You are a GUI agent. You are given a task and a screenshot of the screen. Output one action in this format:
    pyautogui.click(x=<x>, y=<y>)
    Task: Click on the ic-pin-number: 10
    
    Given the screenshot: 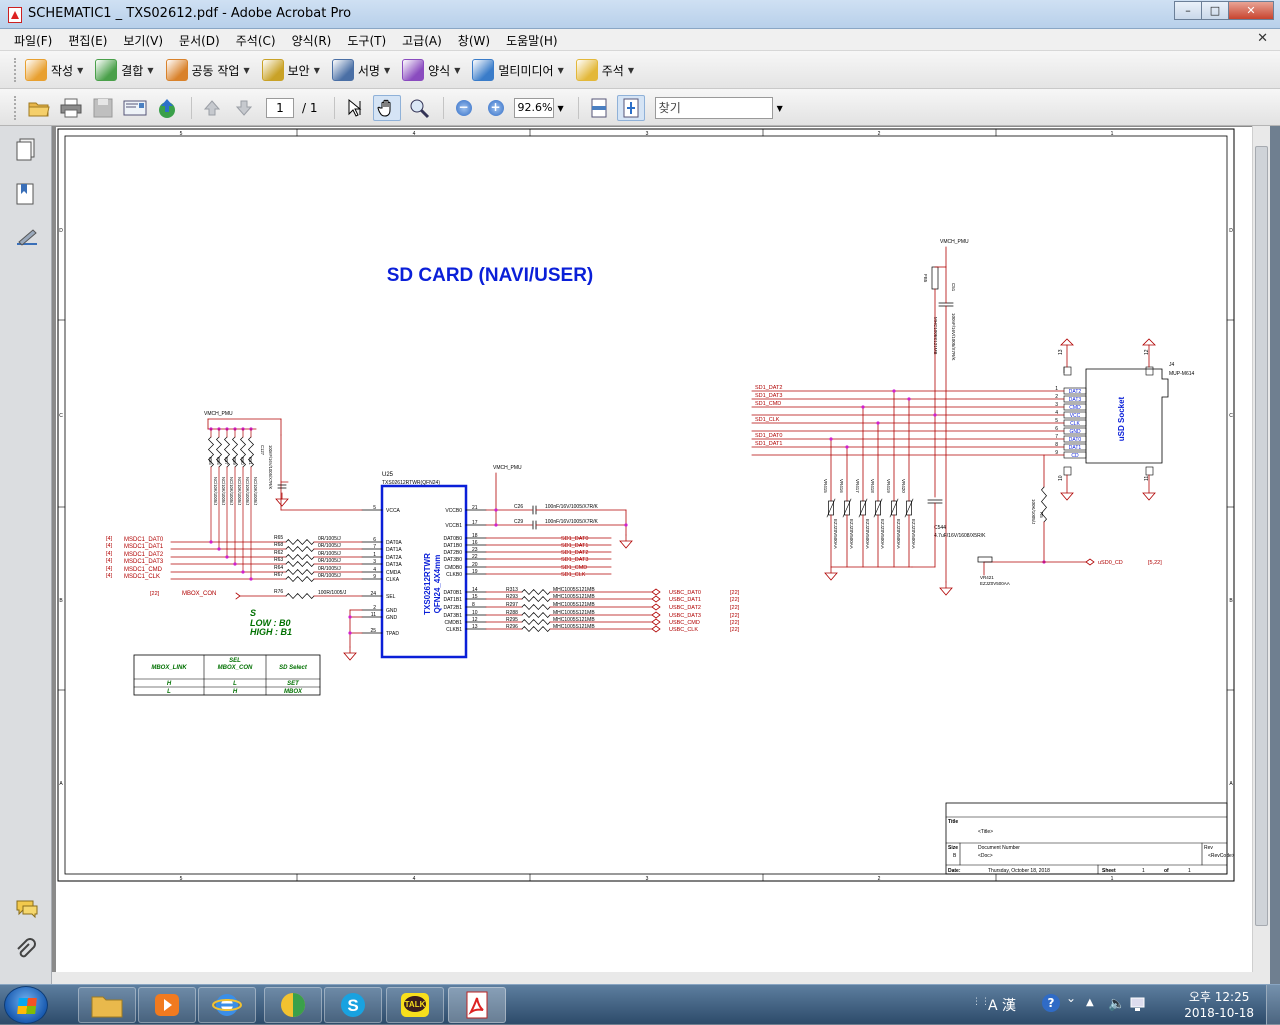 What is the action you would take?
    pyautogui.click(x=475, y=613)
    